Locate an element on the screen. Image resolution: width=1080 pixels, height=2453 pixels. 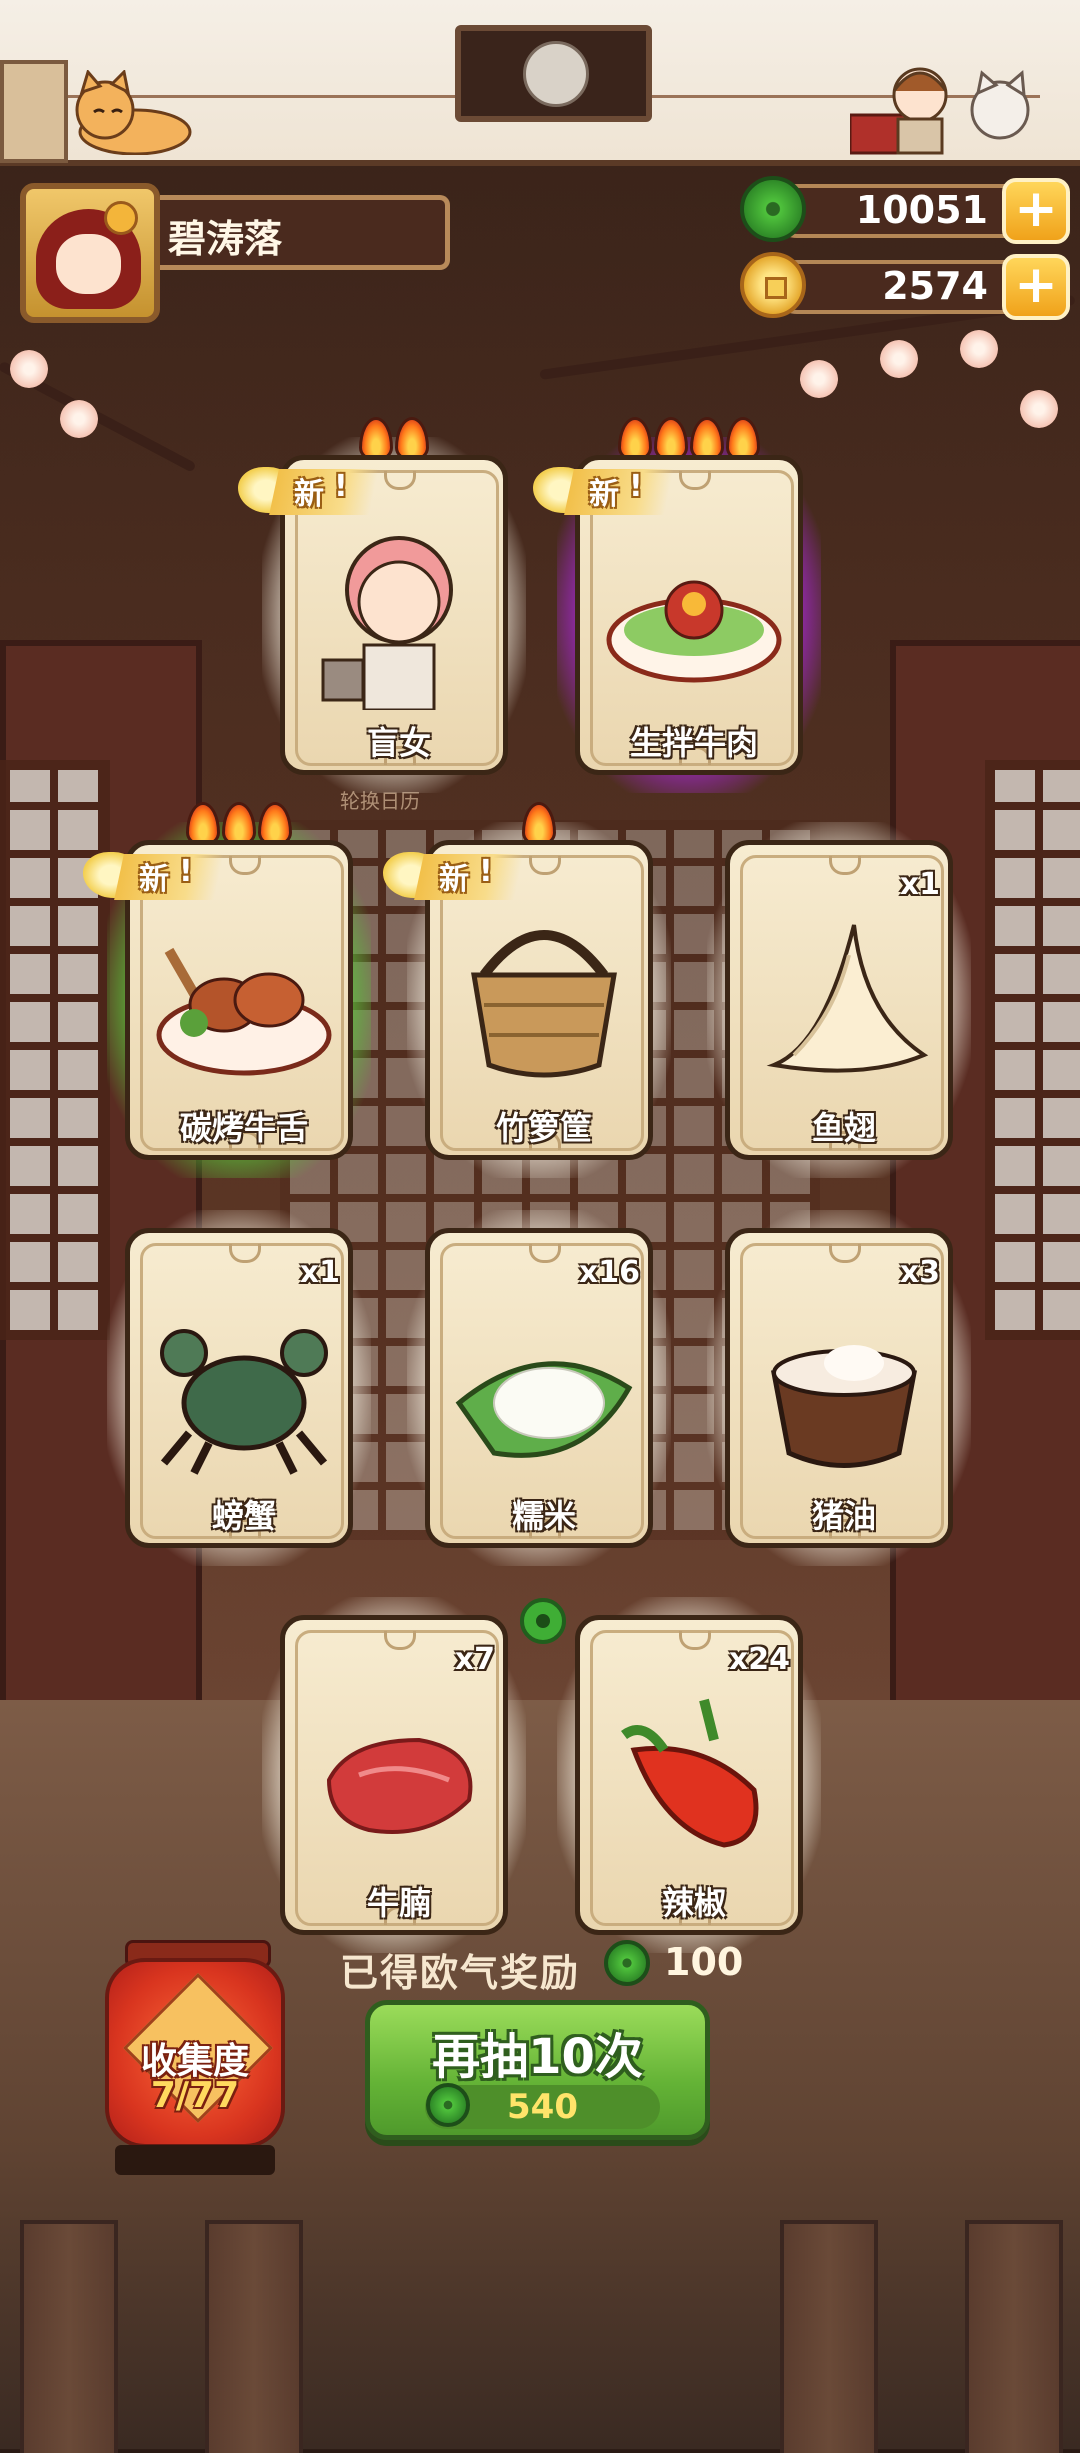
card-name: 牛腩 is located at coordinates (398, 1903).